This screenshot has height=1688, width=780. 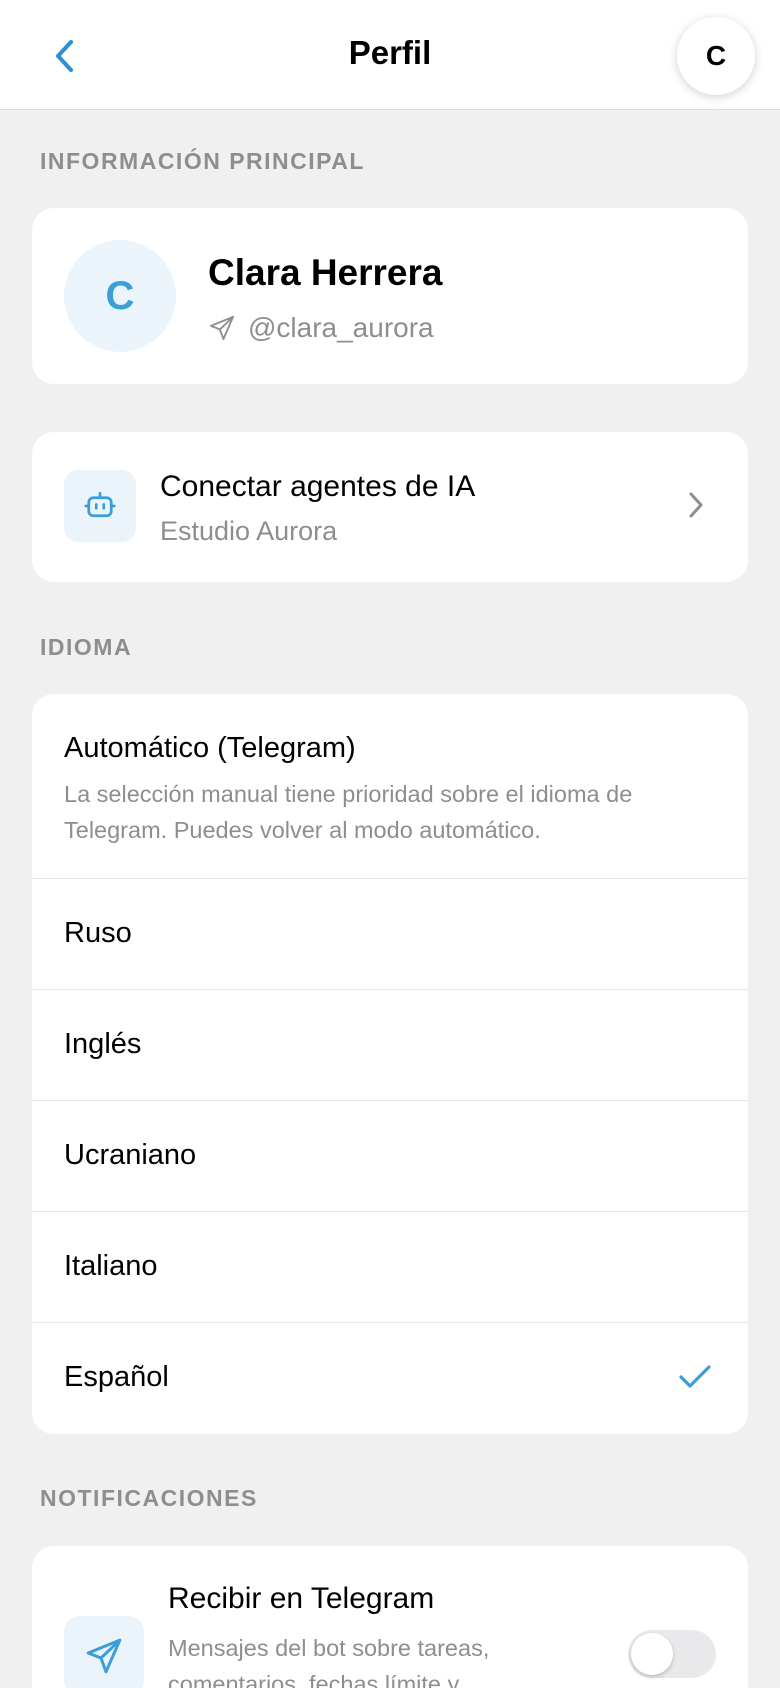 What do you see at coordinates (716, 56) in the screenshot?
I see `header-avatar: C` at bounding box center [716, 56].